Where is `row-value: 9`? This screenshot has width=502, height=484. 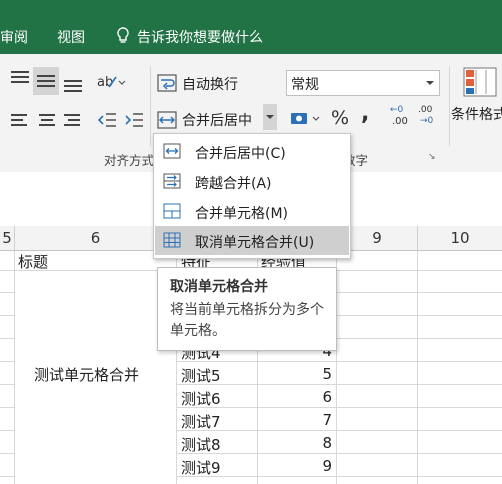
row-value: 9 is located at coordinates (322, 466).